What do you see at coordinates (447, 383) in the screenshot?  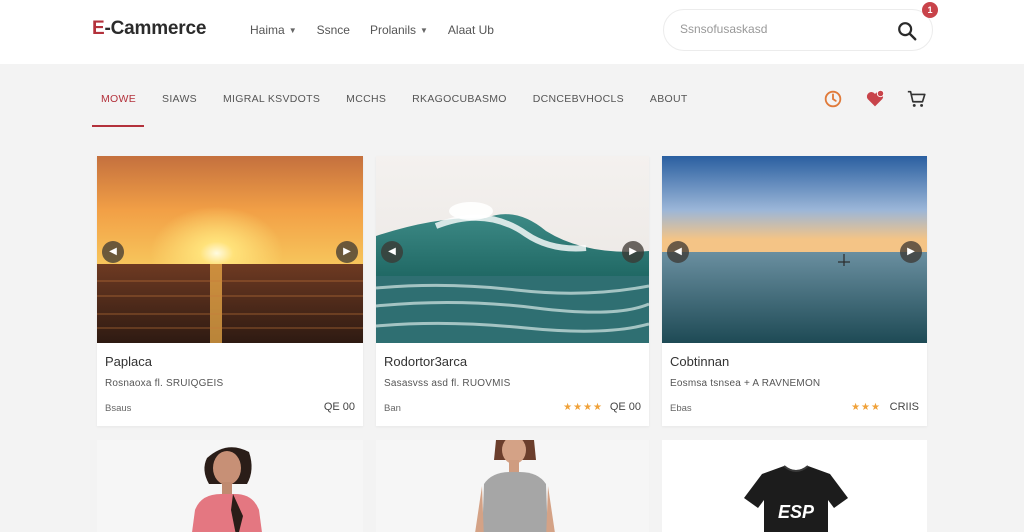 I see `product-subtitle: Sasasvss asd fl. RUOVMIS` at bounding box center [447, 383].